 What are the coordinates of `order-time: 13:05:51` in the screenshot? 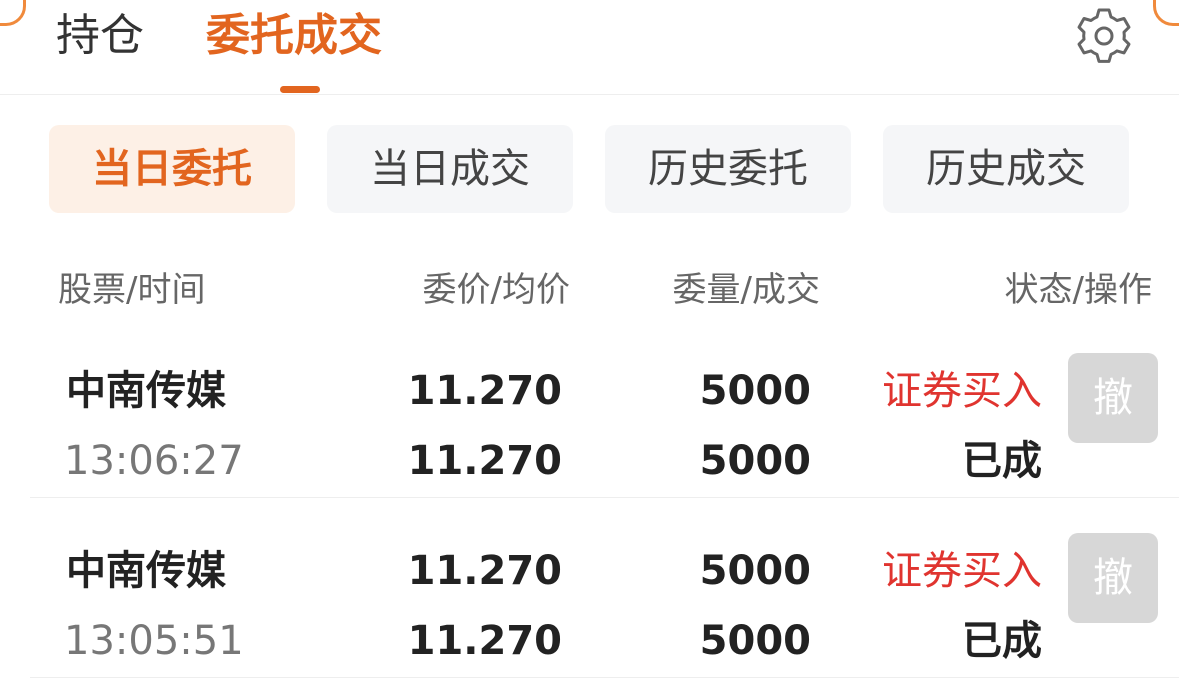 It's located at (154, 641).